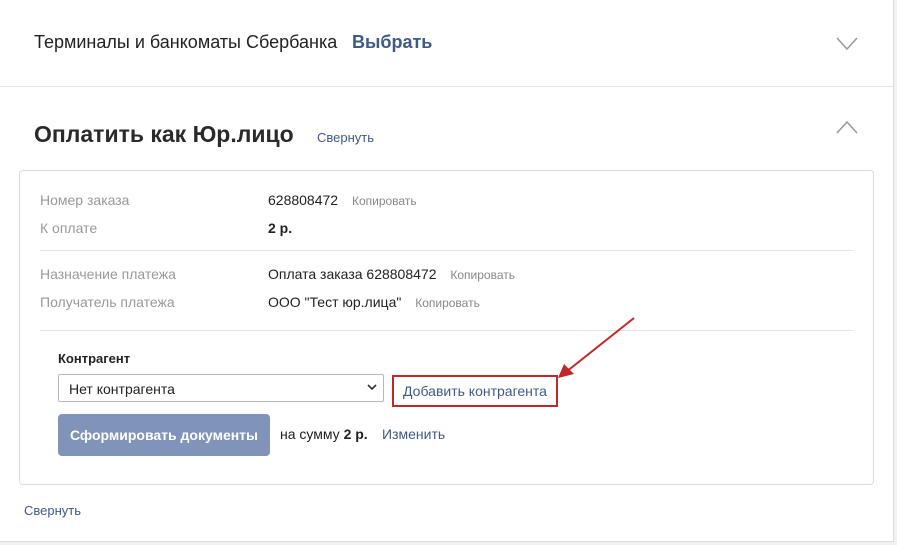 The image size is (897, 545). I want to click on chevron-up-icon, so click(847, 127).